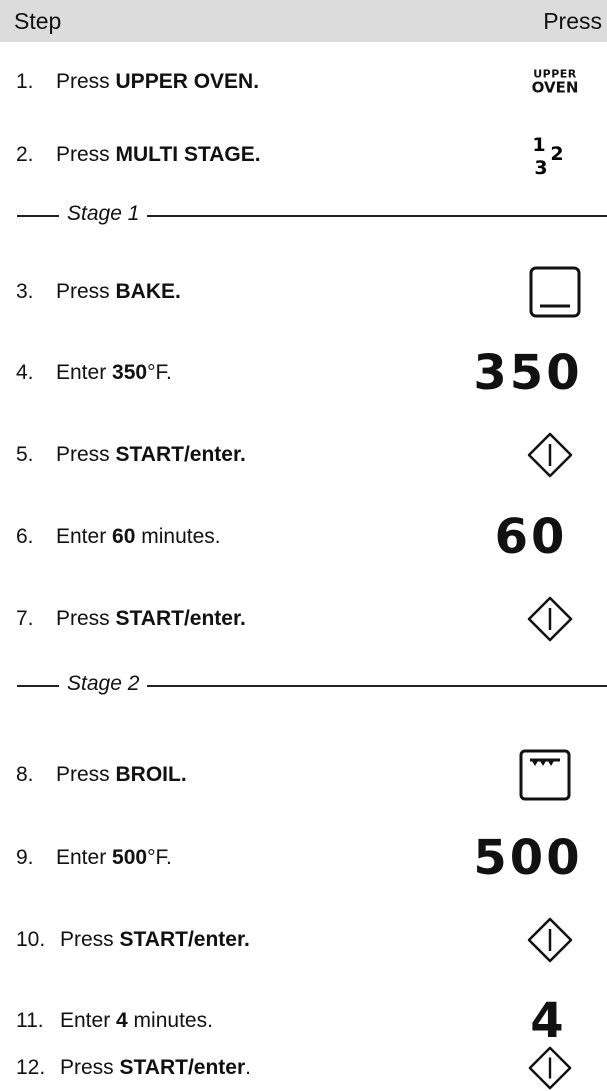  Describe the element at coordinates (30, 1020) in the screenshot. I see `step-number: 11.` at that location.